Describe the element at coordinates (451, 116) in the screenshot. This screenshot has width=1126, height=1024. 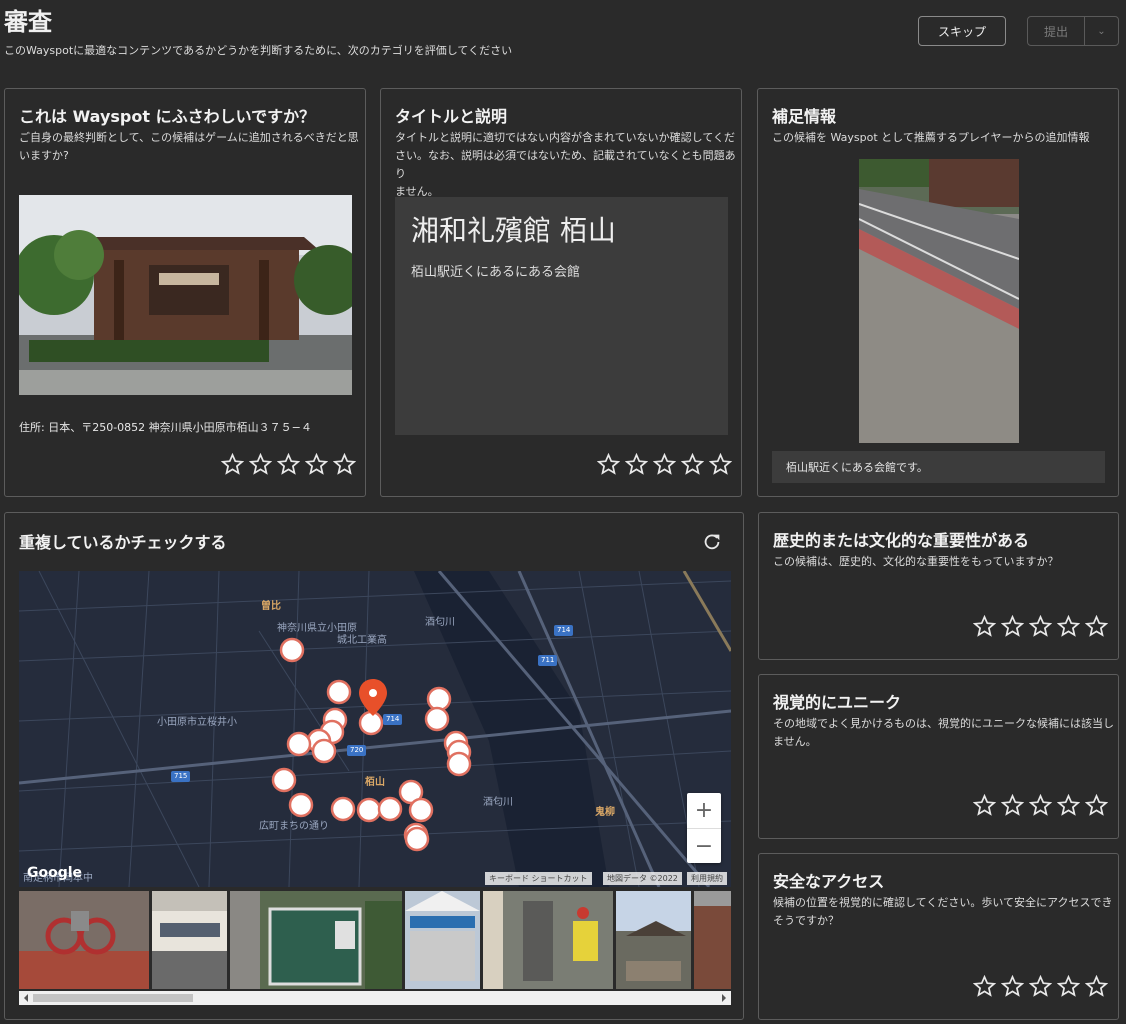
I see `card-title: タイトルと説明` at that location.